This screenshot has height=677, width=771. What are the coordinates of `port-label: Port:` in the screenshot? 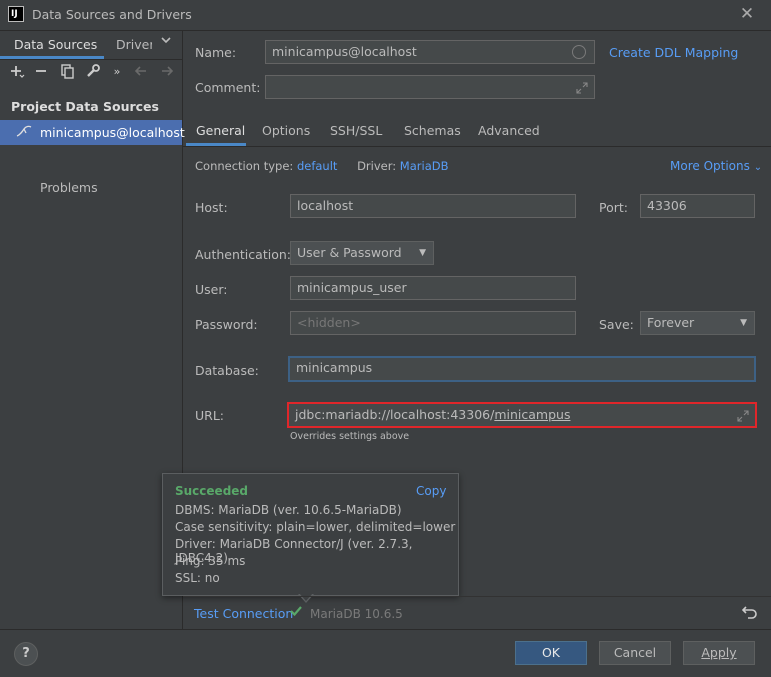 It's located at (613, 207).